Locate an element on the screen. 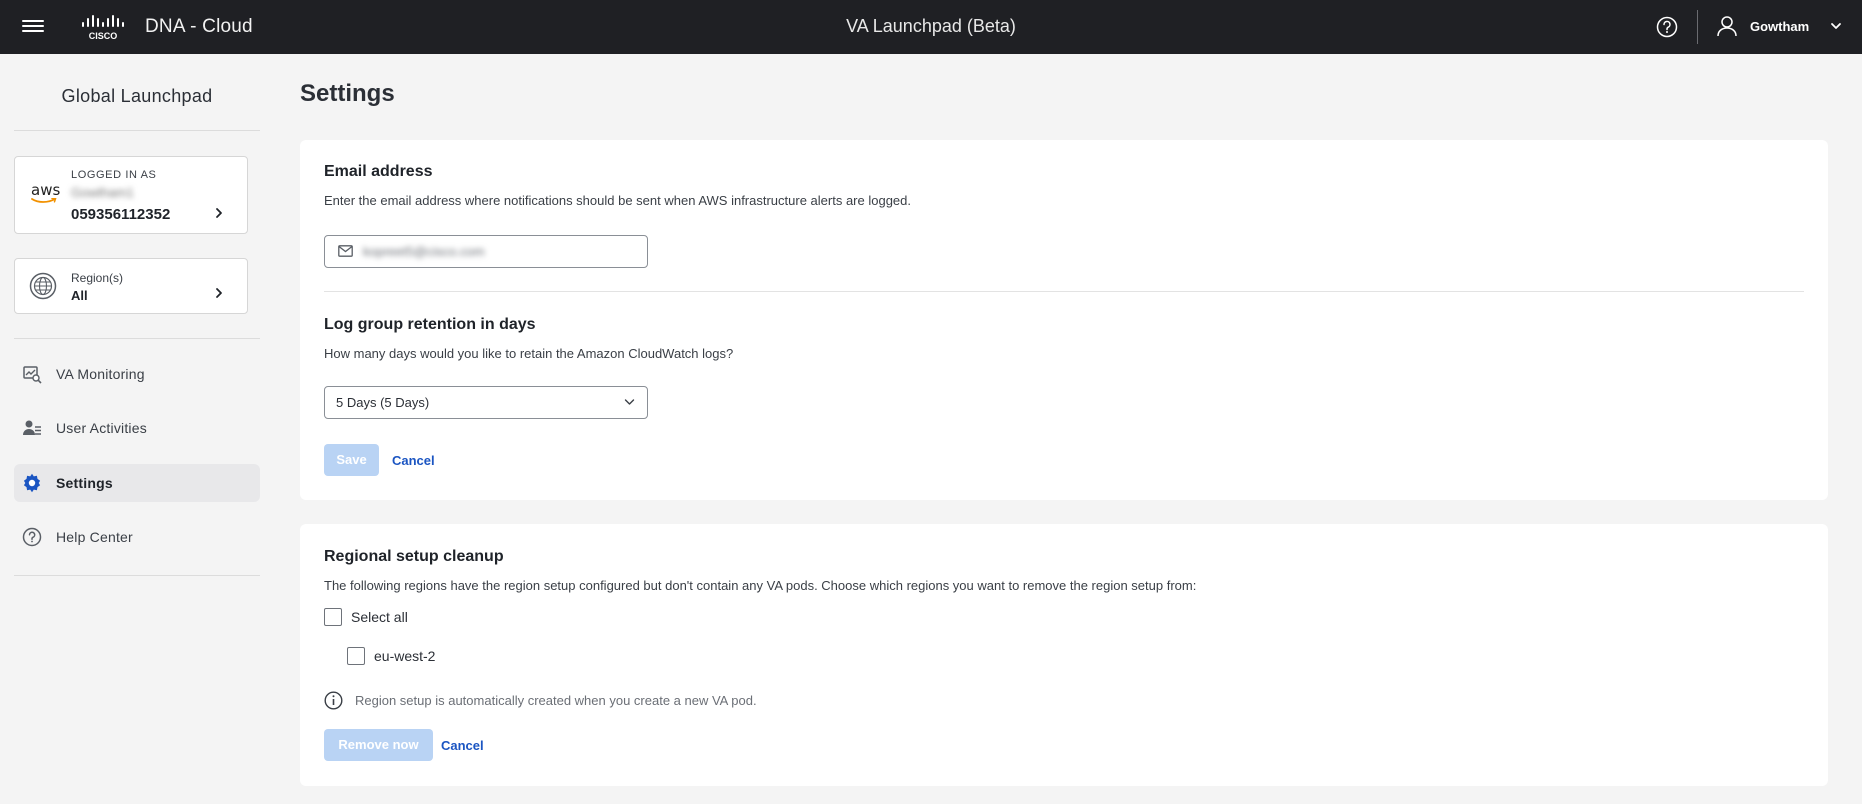  mail-icon is located at coordinates (345, 251).